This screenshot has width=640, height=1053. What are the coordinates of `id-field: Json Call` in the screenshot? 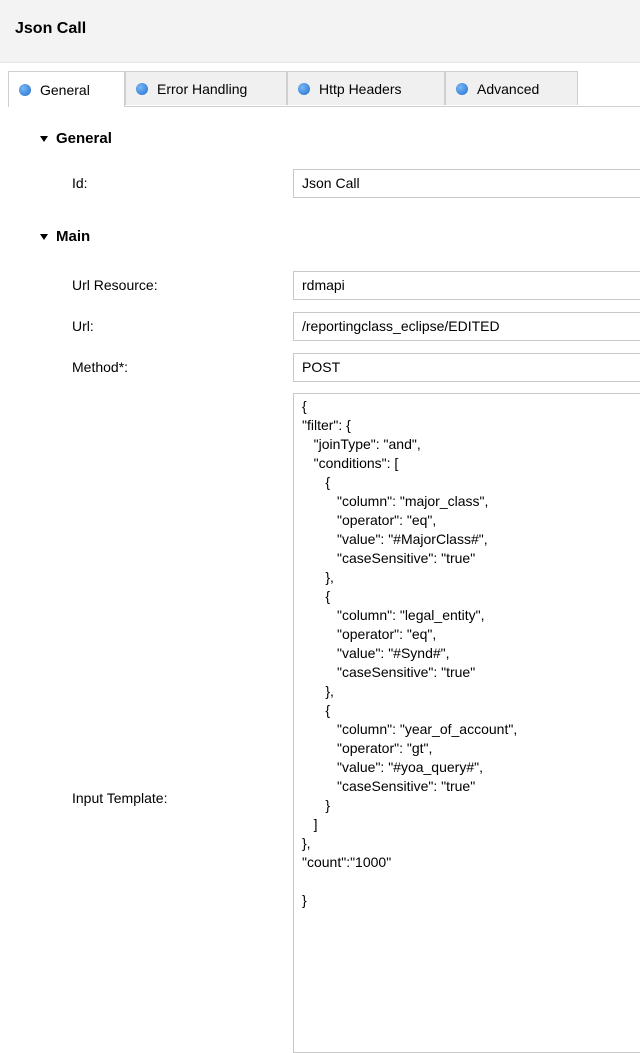 It's located at (466, 183).